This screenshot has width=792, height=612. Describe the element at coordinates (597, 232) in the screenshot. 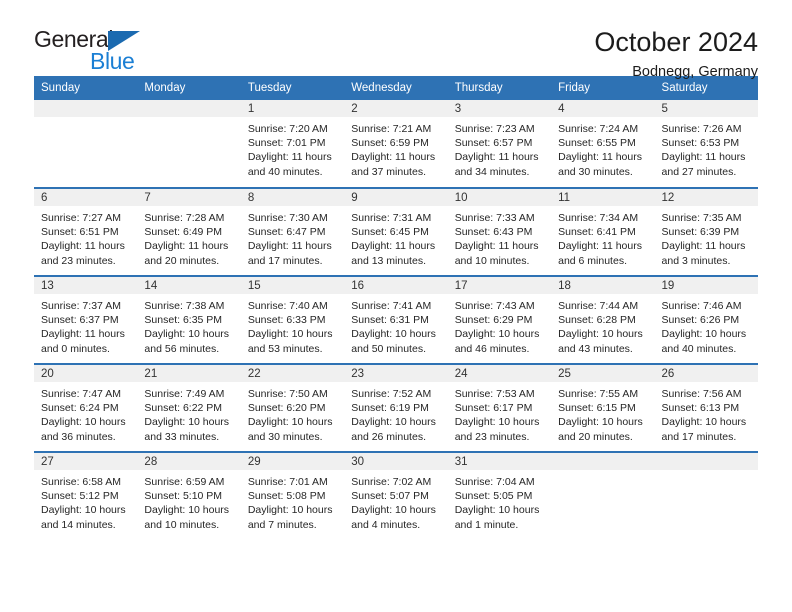

I see `sunset-text: Sunset: 6:41 PM` at that location.